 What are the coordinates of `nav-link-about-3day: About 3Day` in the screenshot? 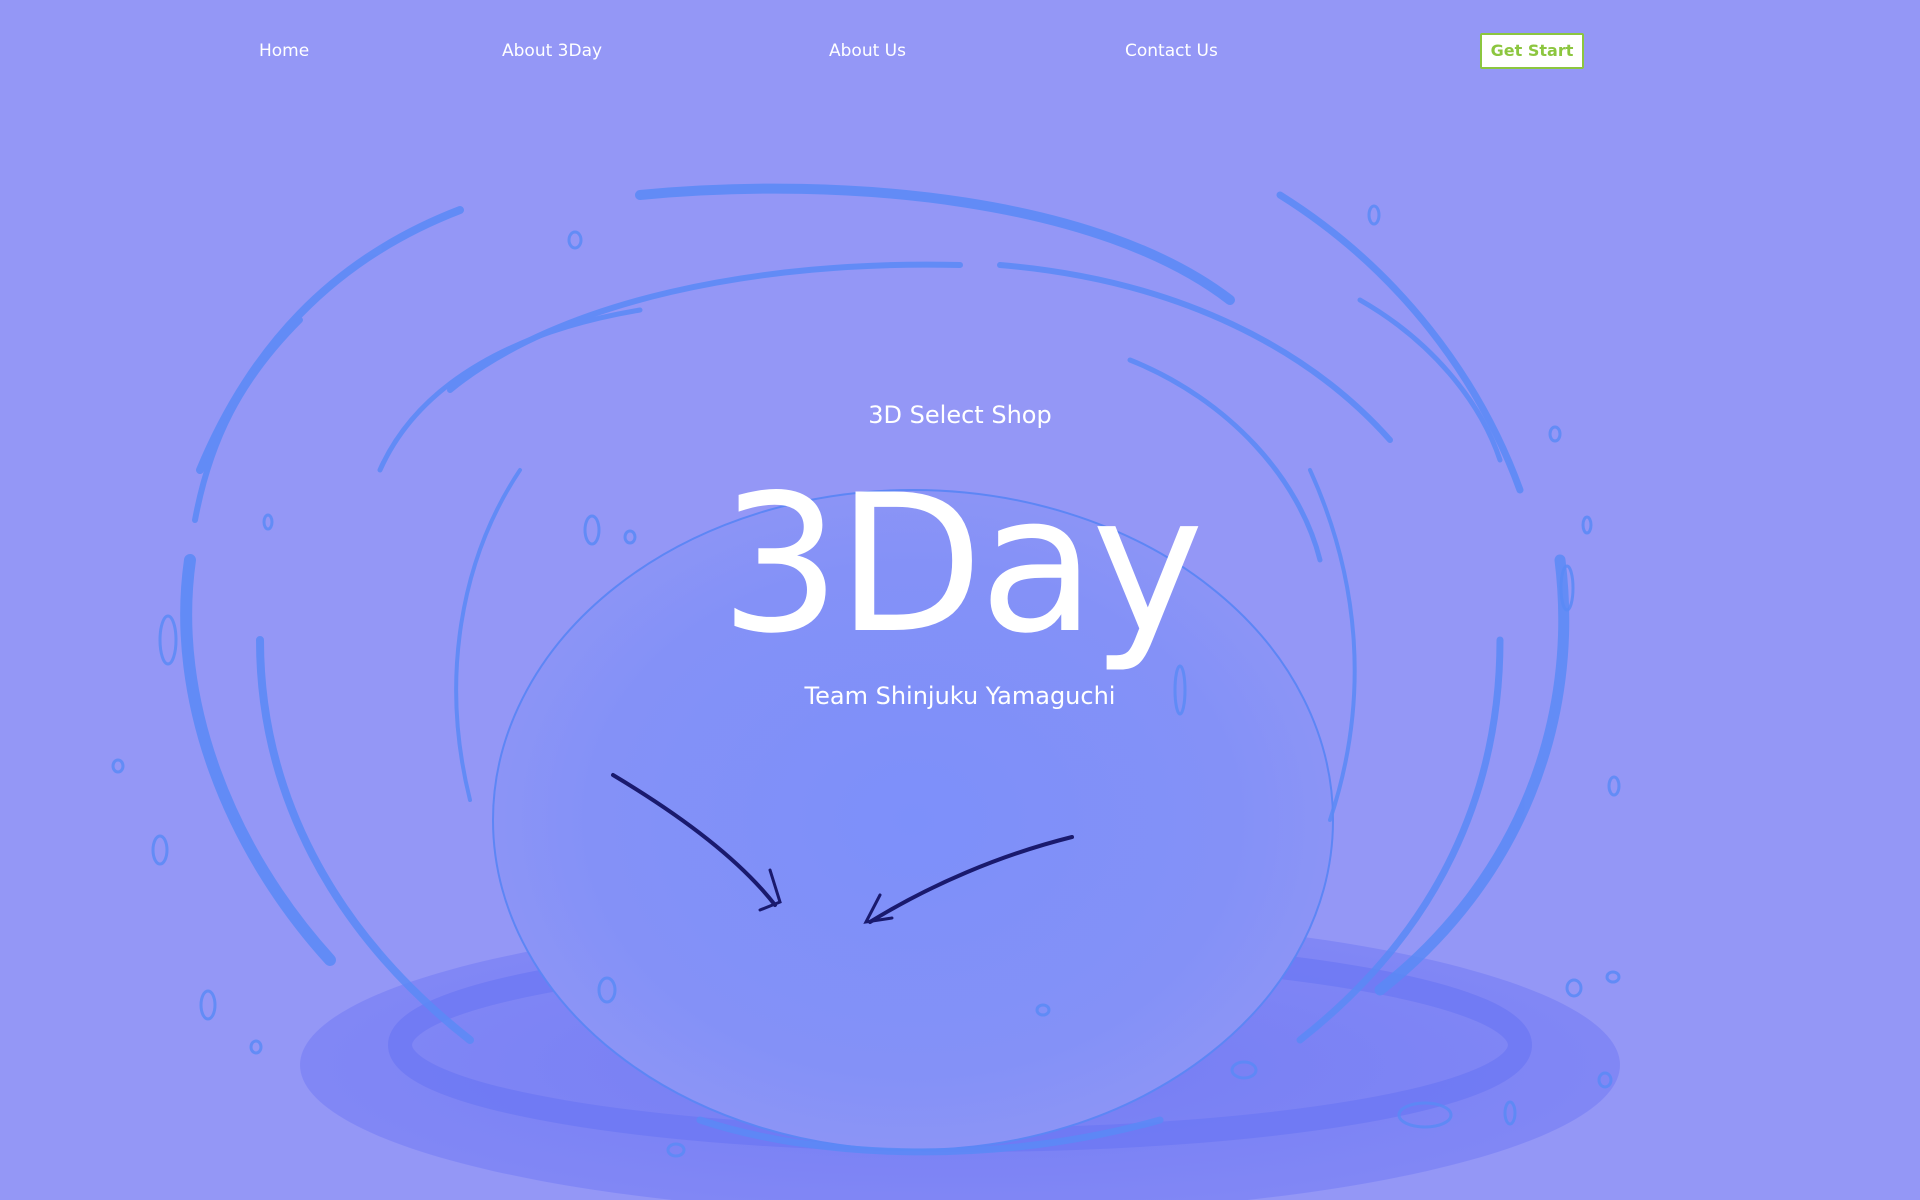 It's located at (552, 51).